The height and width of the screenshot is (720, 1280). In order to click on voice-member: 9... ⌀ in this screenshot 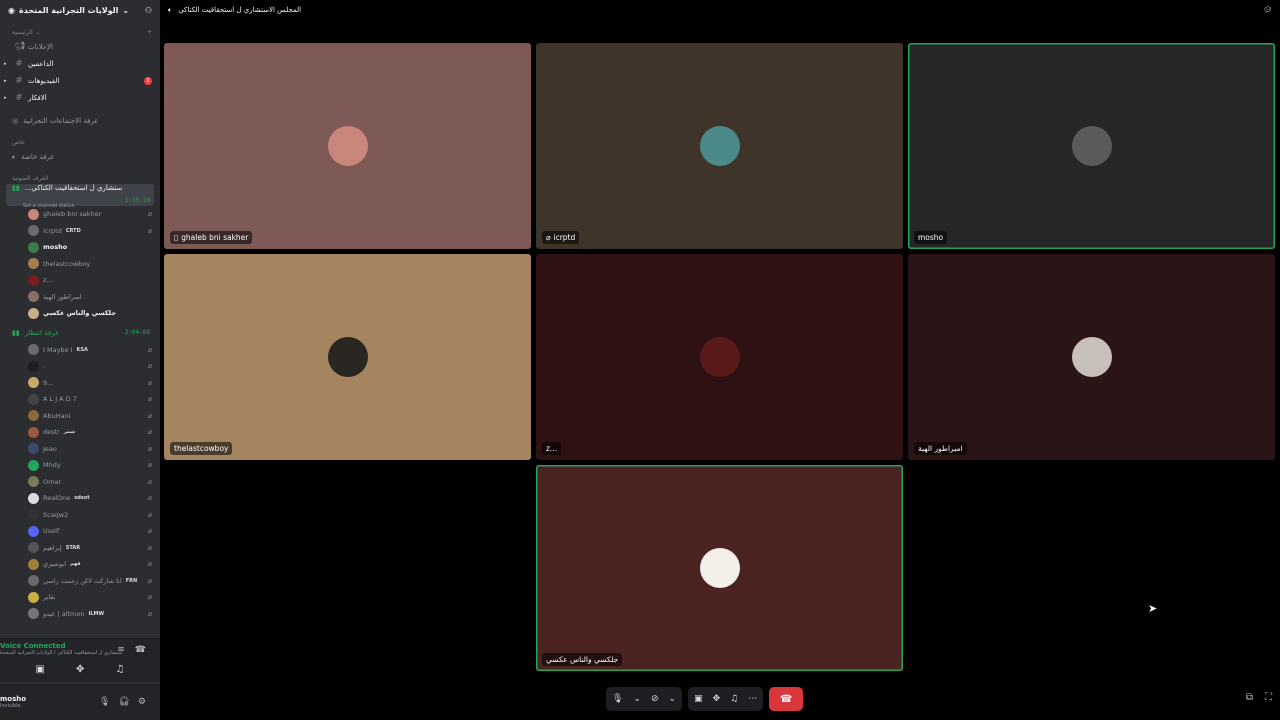, I will do `click(80, 383)`.